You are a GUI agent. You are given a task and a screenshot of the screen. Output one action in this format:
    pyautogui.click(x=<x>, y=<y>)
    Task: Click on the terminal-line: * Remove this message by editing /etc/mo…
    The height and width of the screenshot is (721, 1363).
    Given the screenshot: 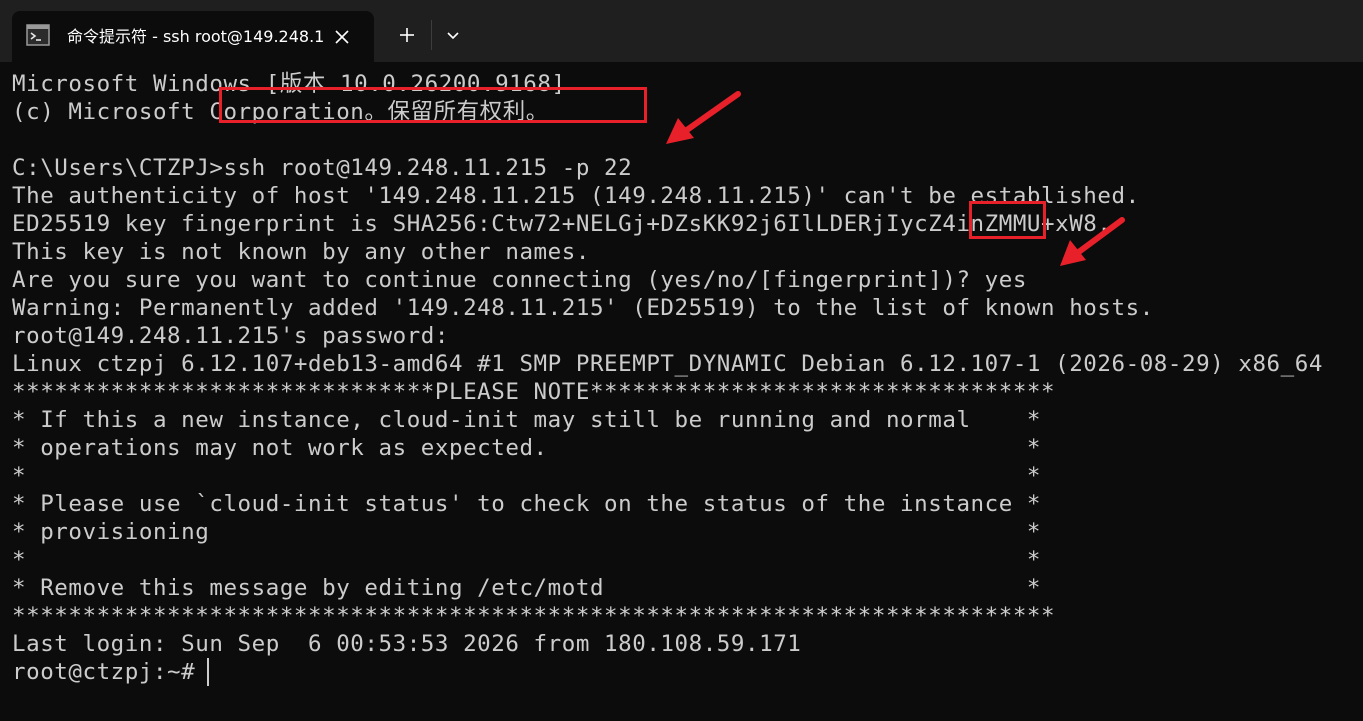 What is the action you would take?
    pyautogui.click(x=527, y=588)
    